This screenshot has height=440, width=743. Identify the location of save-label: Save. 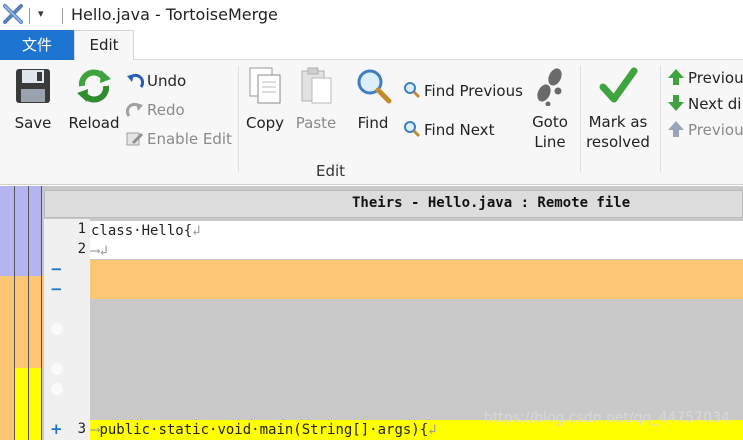
(33, 123).